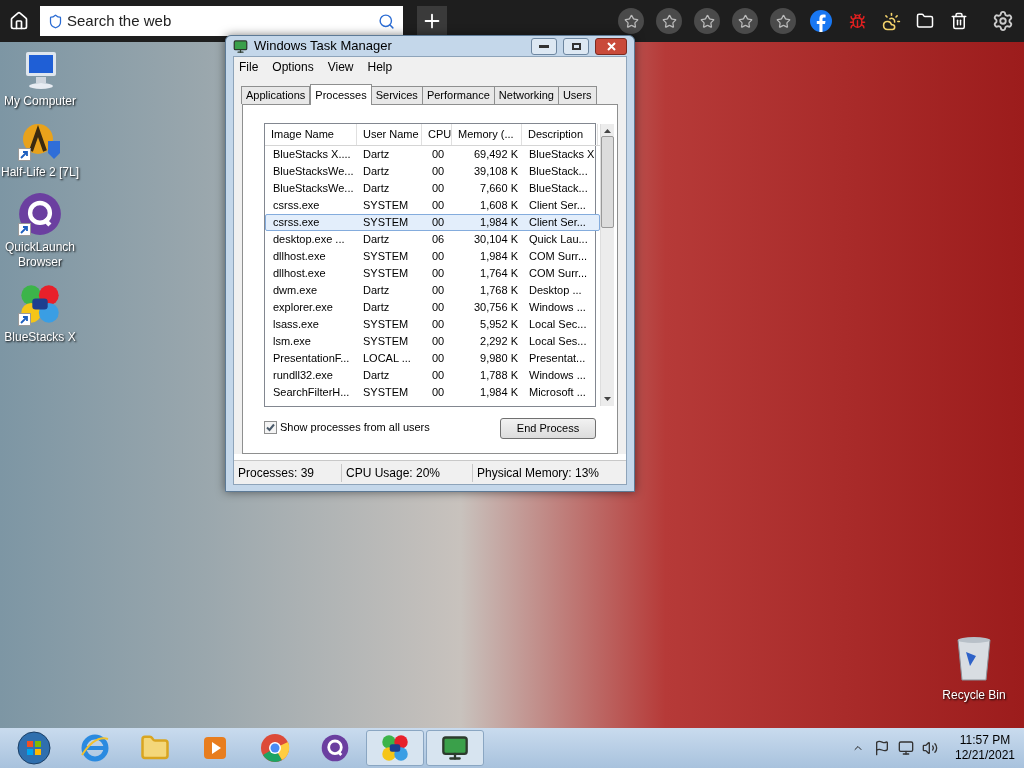 The image size is (1024, 768). What do you see at coordinates (548, 428) in the screenshot?
I see `end-process-button: End Process` at bounding box center [548, 428].